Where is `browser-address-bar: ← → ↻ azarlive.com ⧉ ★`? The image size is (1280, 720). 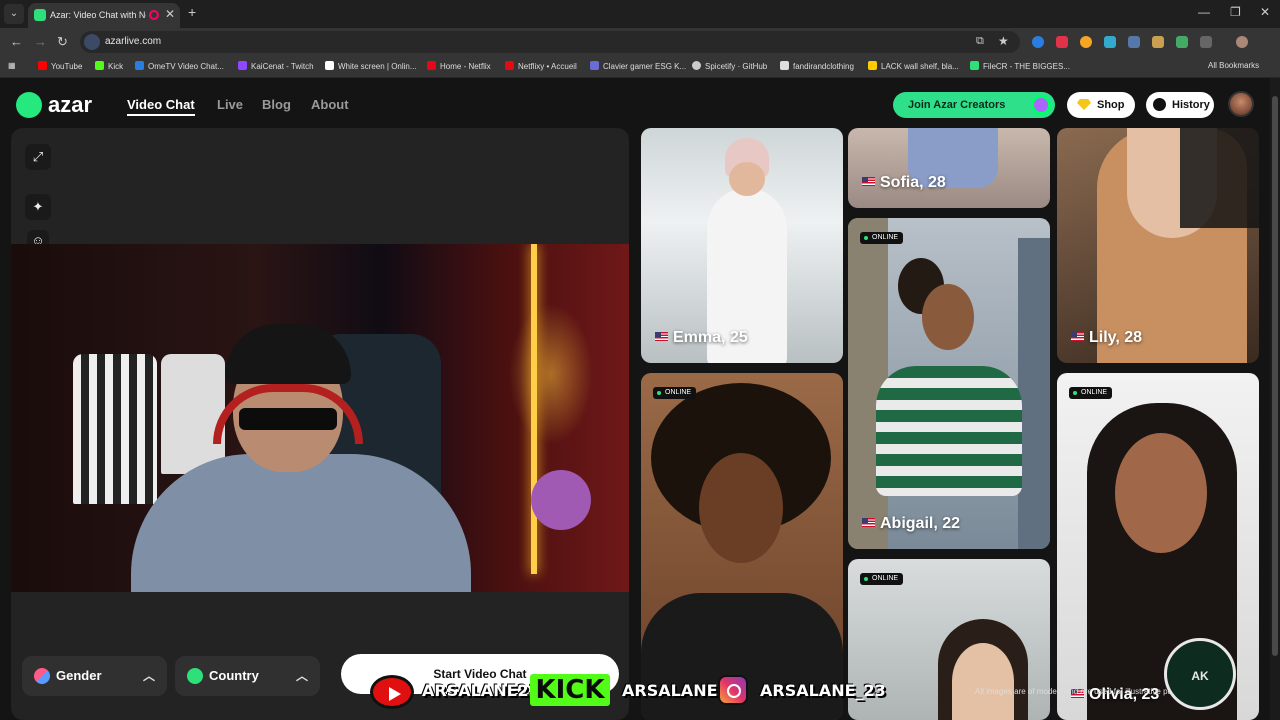
browser-address-bar: ← → ↻ azarlive.com ⧉ ★ is located at coordinates (640, 42).